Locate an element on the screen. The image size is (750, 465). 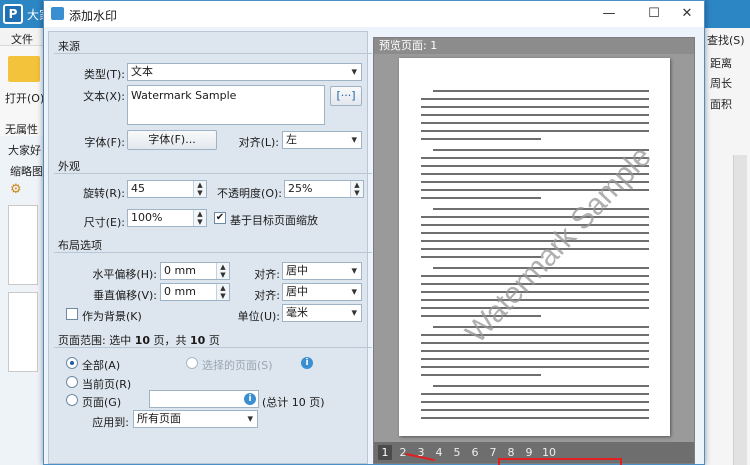
watermark-app-icon is located at coordinates (57, 13).